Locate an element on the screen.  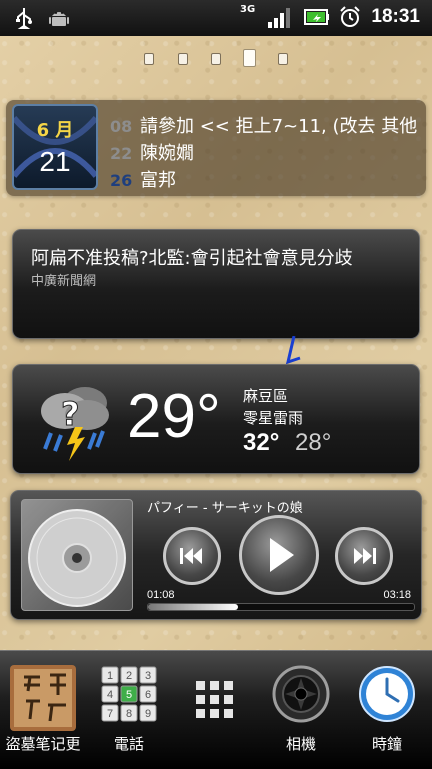
status-clock: 18:31 is located at coordinates (395, 16).